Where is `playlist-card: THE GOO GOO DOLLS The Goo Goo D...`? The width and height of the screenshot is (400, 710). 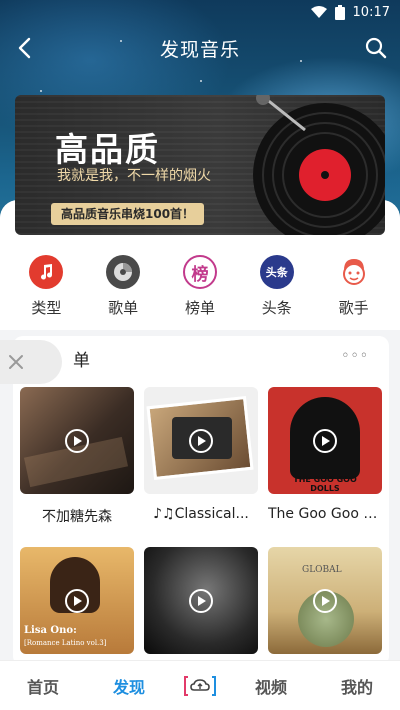 playlist-card: THE GOO GOO DOLLS The Goo Goo D... is located at coordinates (325, 454).